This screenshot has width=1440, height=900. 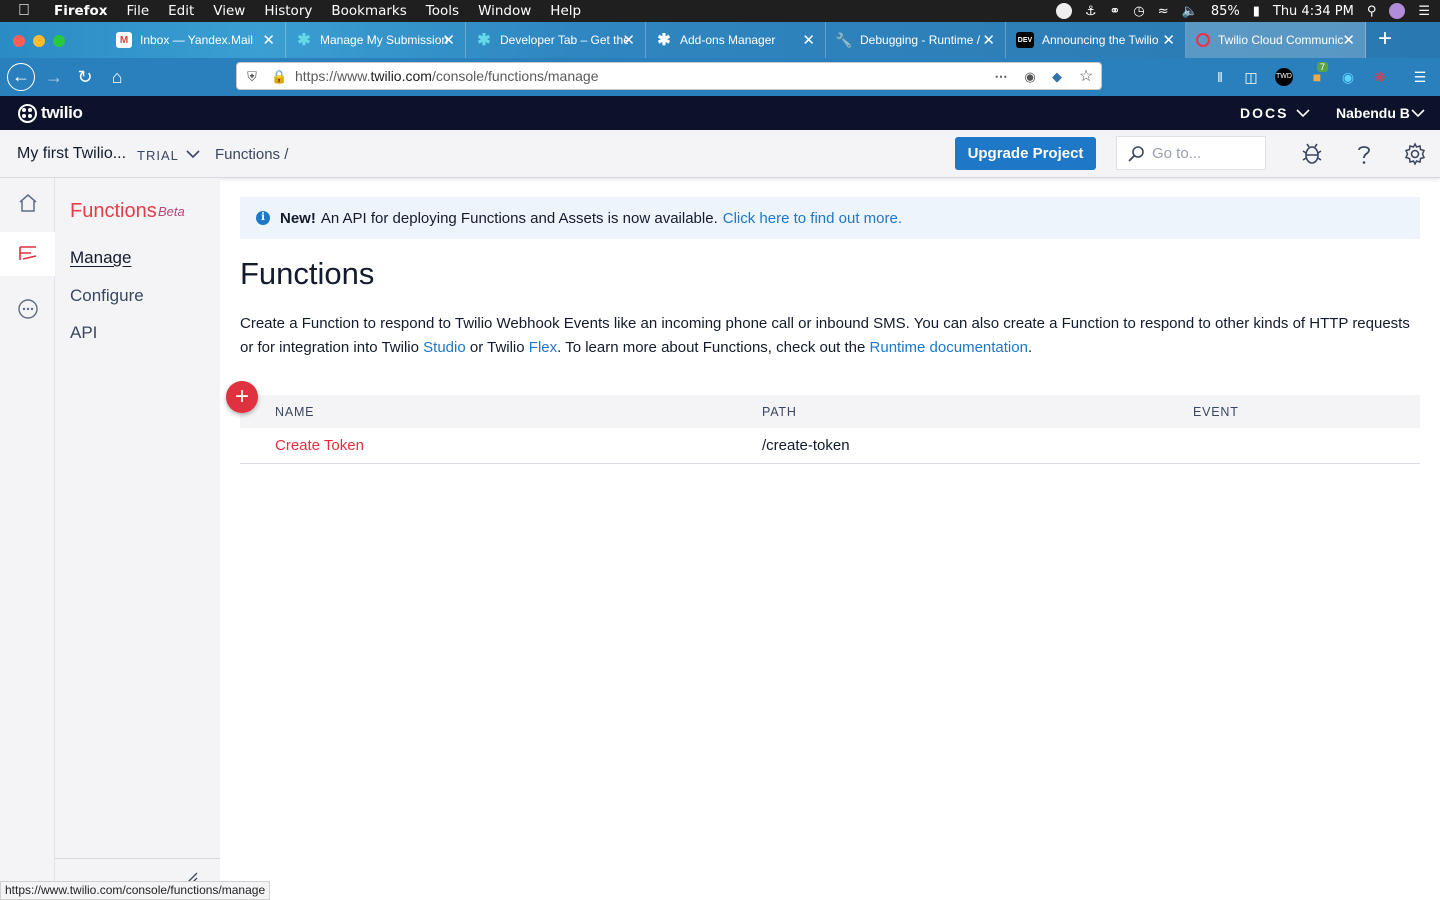 I want to click on table-row: Create Token /create-token, so click(x=830, y=446).